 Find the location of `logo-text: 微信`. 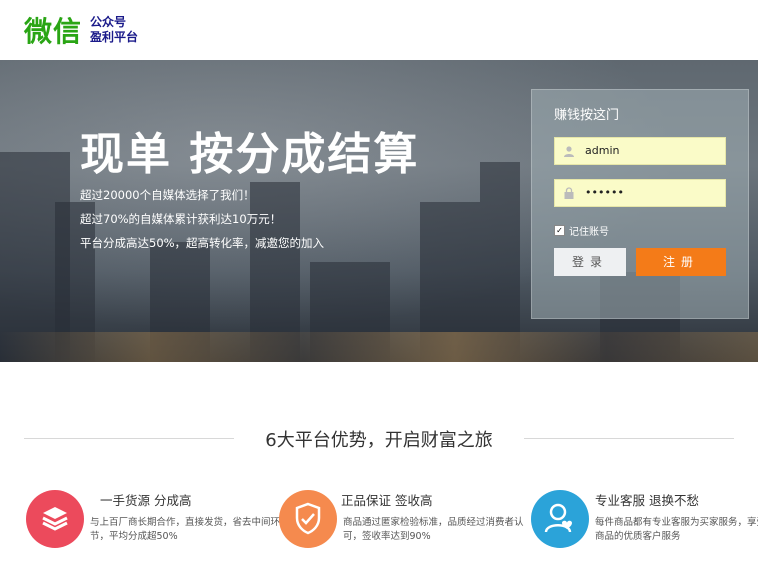

logo-text: 微信 is located at coordinates (53, 31).